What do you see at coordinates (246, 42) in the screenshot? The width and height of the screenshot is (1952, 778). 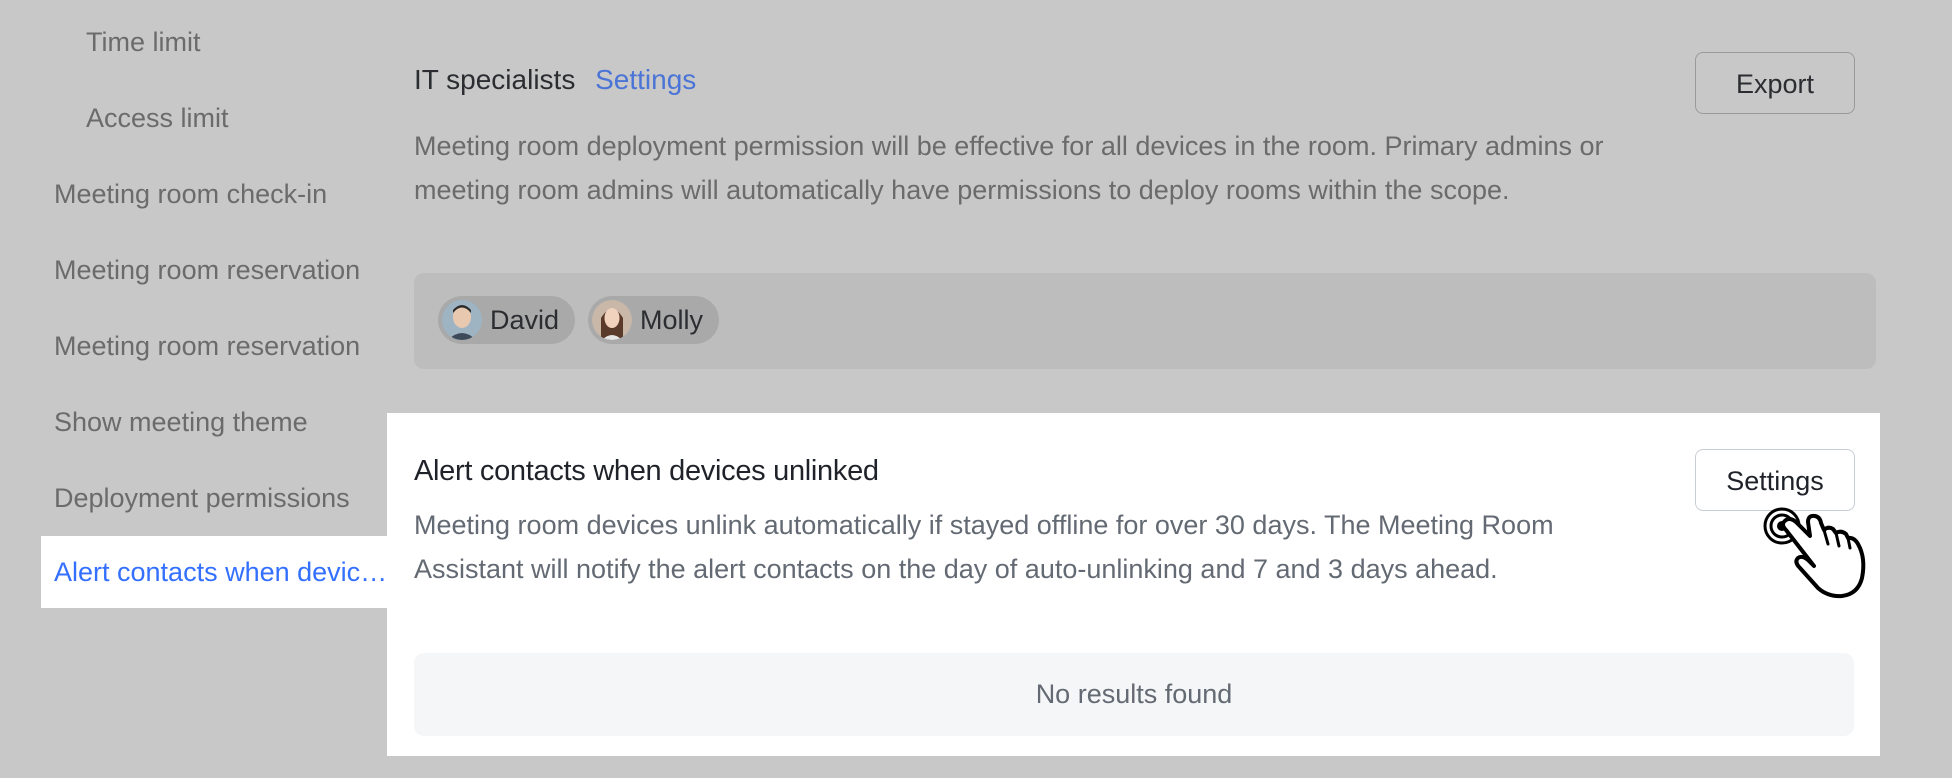 I see `sidebar-item-time-limit: Time limit` at bounding box center [246, 42].